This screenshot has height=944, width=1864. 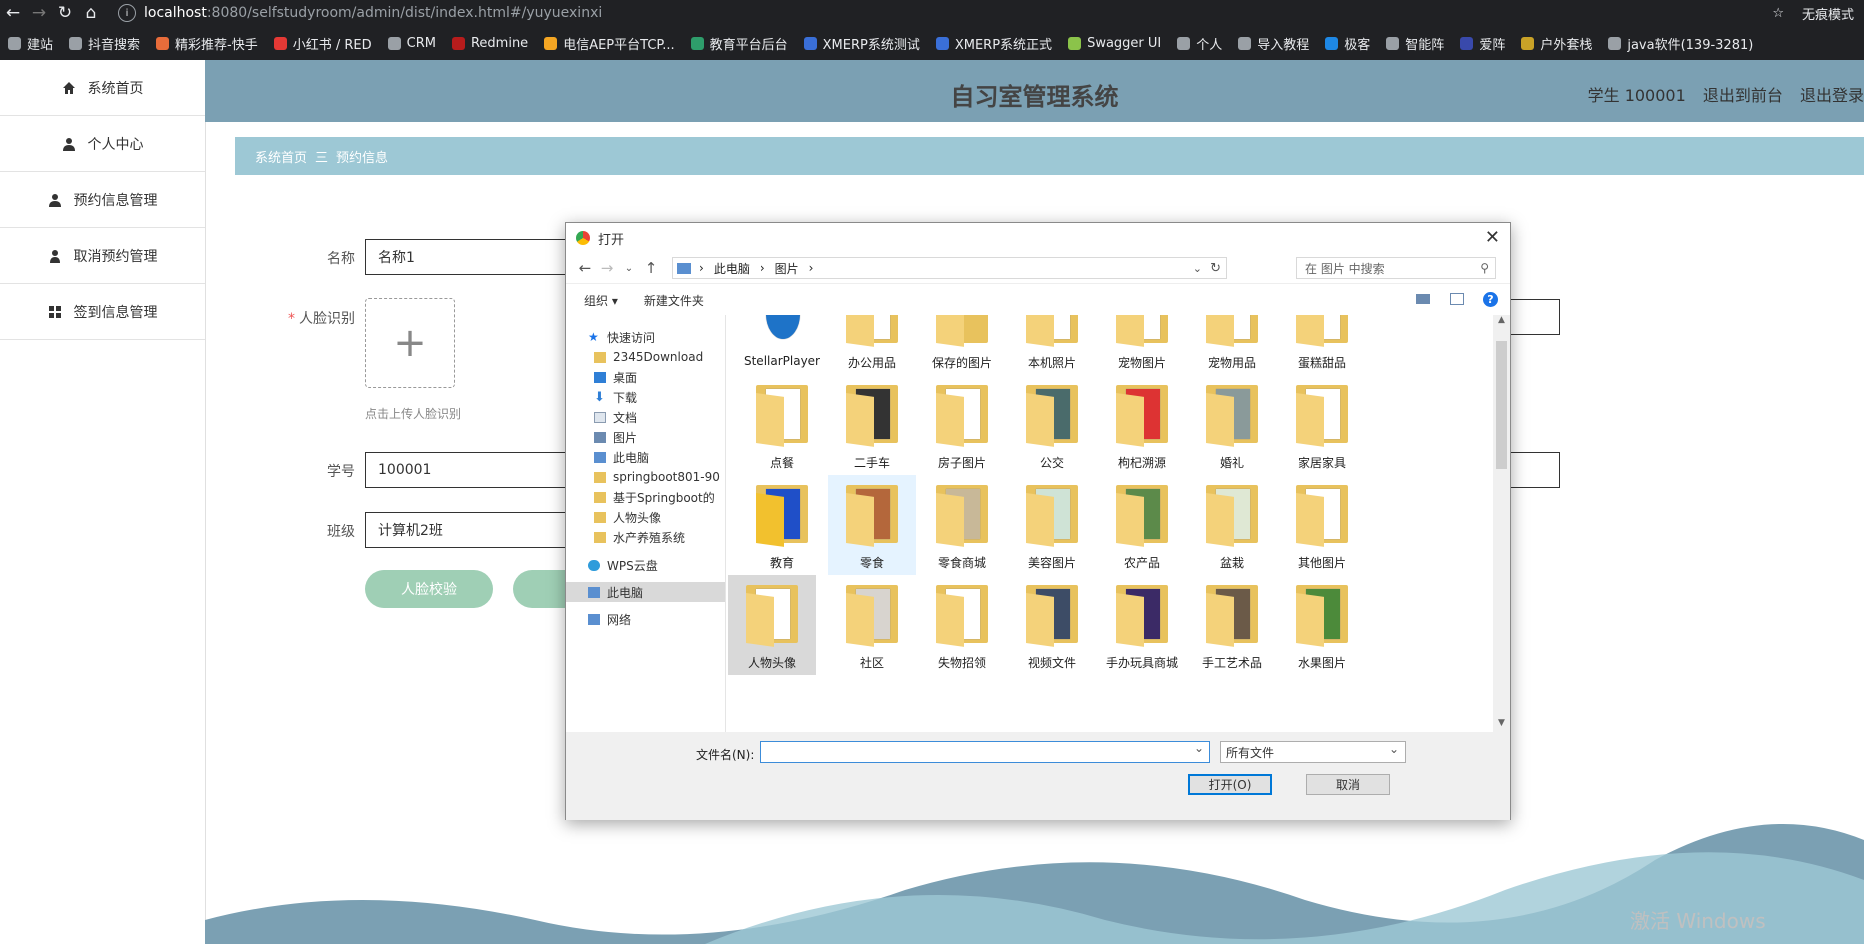 What do you see at coordinates (645, 497) in the screenshot?
I see `nav-item: 基于Springboot的` at bounding box center [645, 497].